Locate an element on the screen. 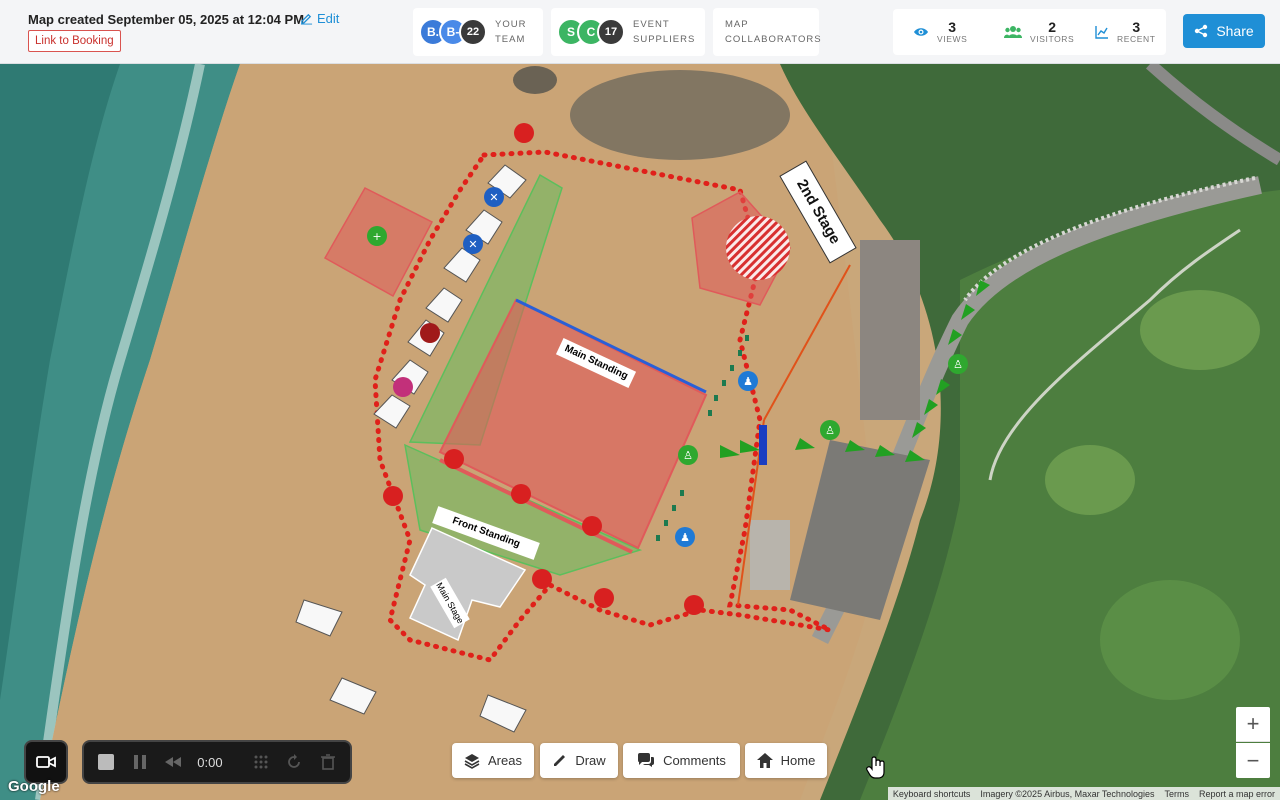 Image resolution: width=1280 pixels, height=800 pixels. users-icon is located at coordinates (1013, 32).